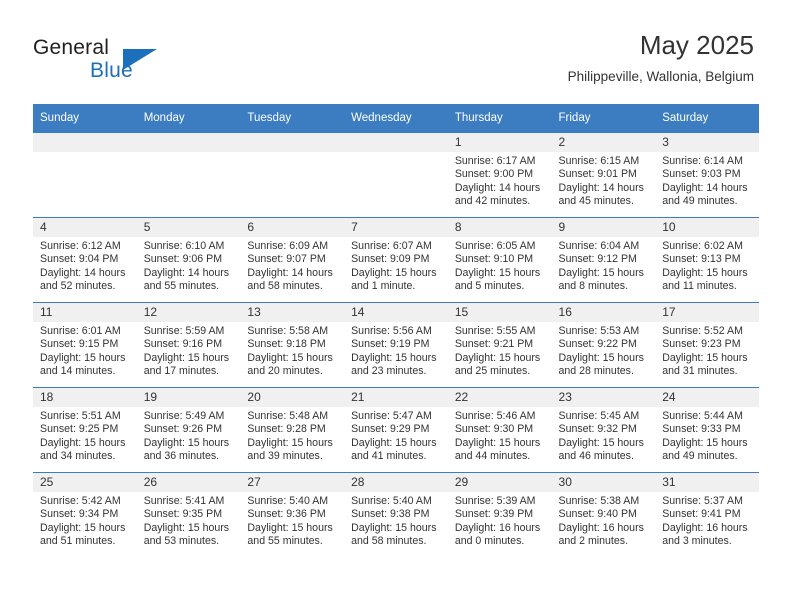 The height and width of the screenshot is (612, 792). Describe the element at coordinates (489, 541) in the screenshot. I see `day-detail-line: and 0 minutes.` at that location.